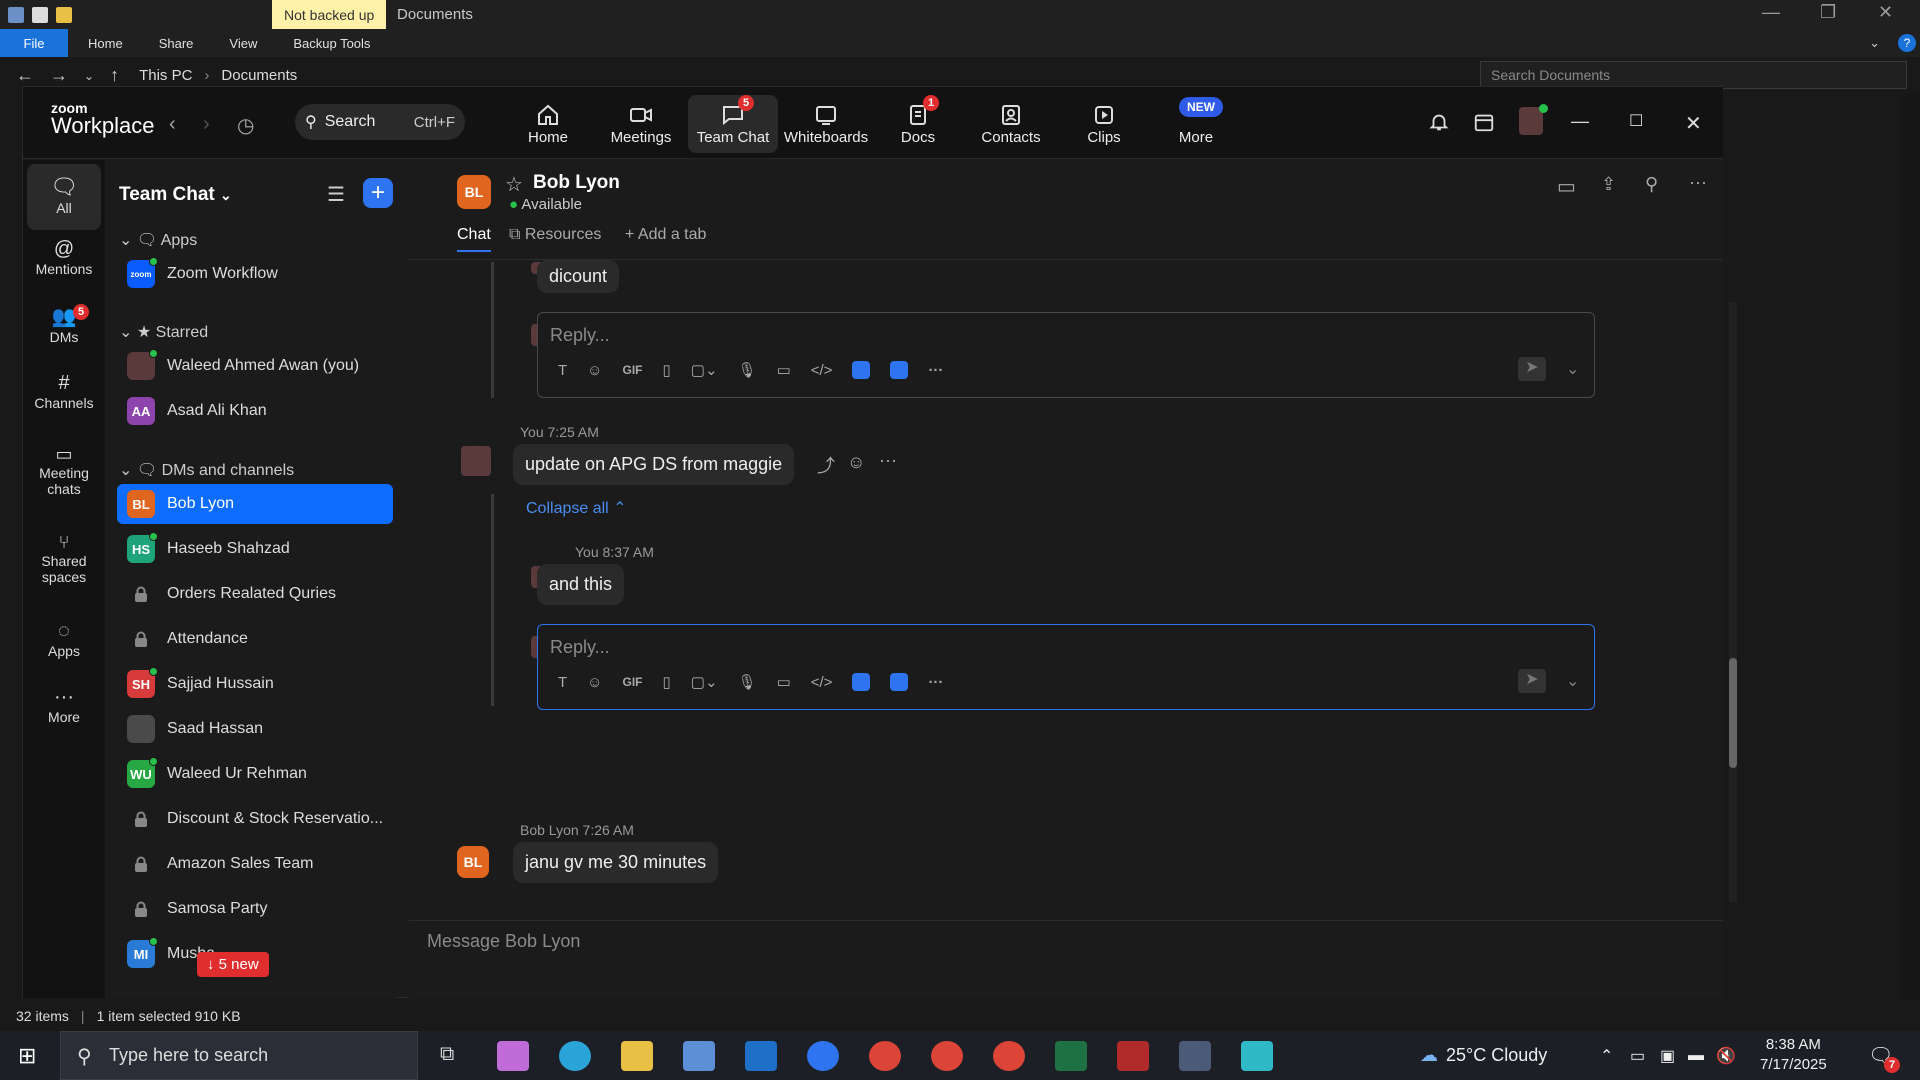 The image size is (1920, 1080). What do you see at coordinates (1011, 124) in the screenshot?
I see `nav-contacts: Contacts` at bounding box center [1011, 124].